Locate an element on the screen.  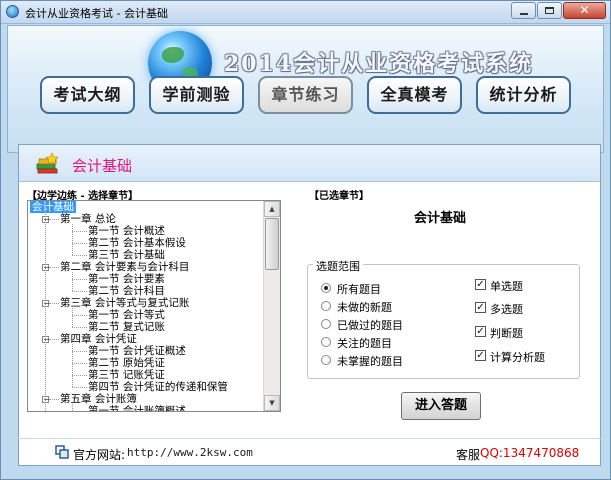
app-icon is located at coordinates (12, 11).